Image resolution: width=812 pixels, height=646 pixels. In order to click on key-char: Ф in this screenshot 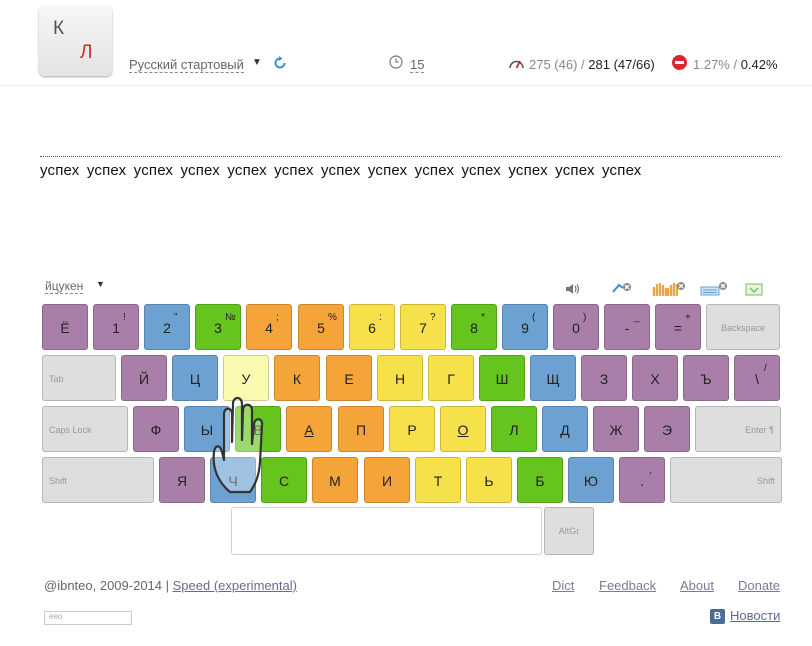, I will do `click(156, 429)`.